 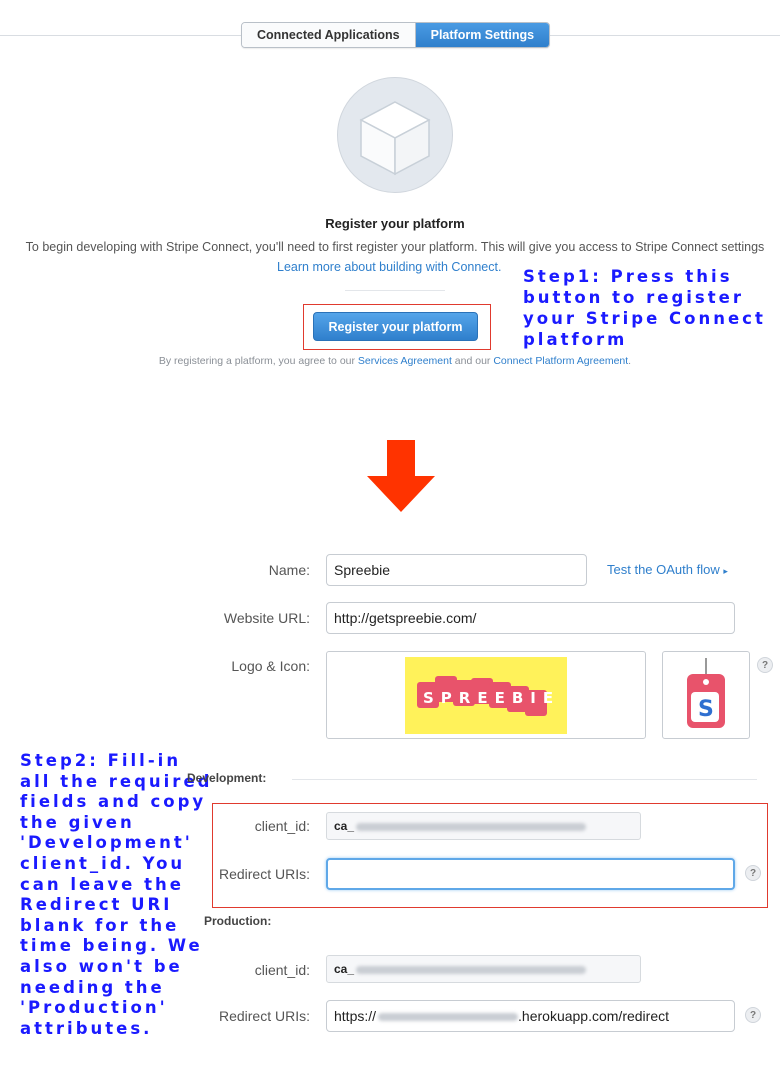 I want to click on learn-more-link: Learn more about building with Connect., so click(x=389, y=267).